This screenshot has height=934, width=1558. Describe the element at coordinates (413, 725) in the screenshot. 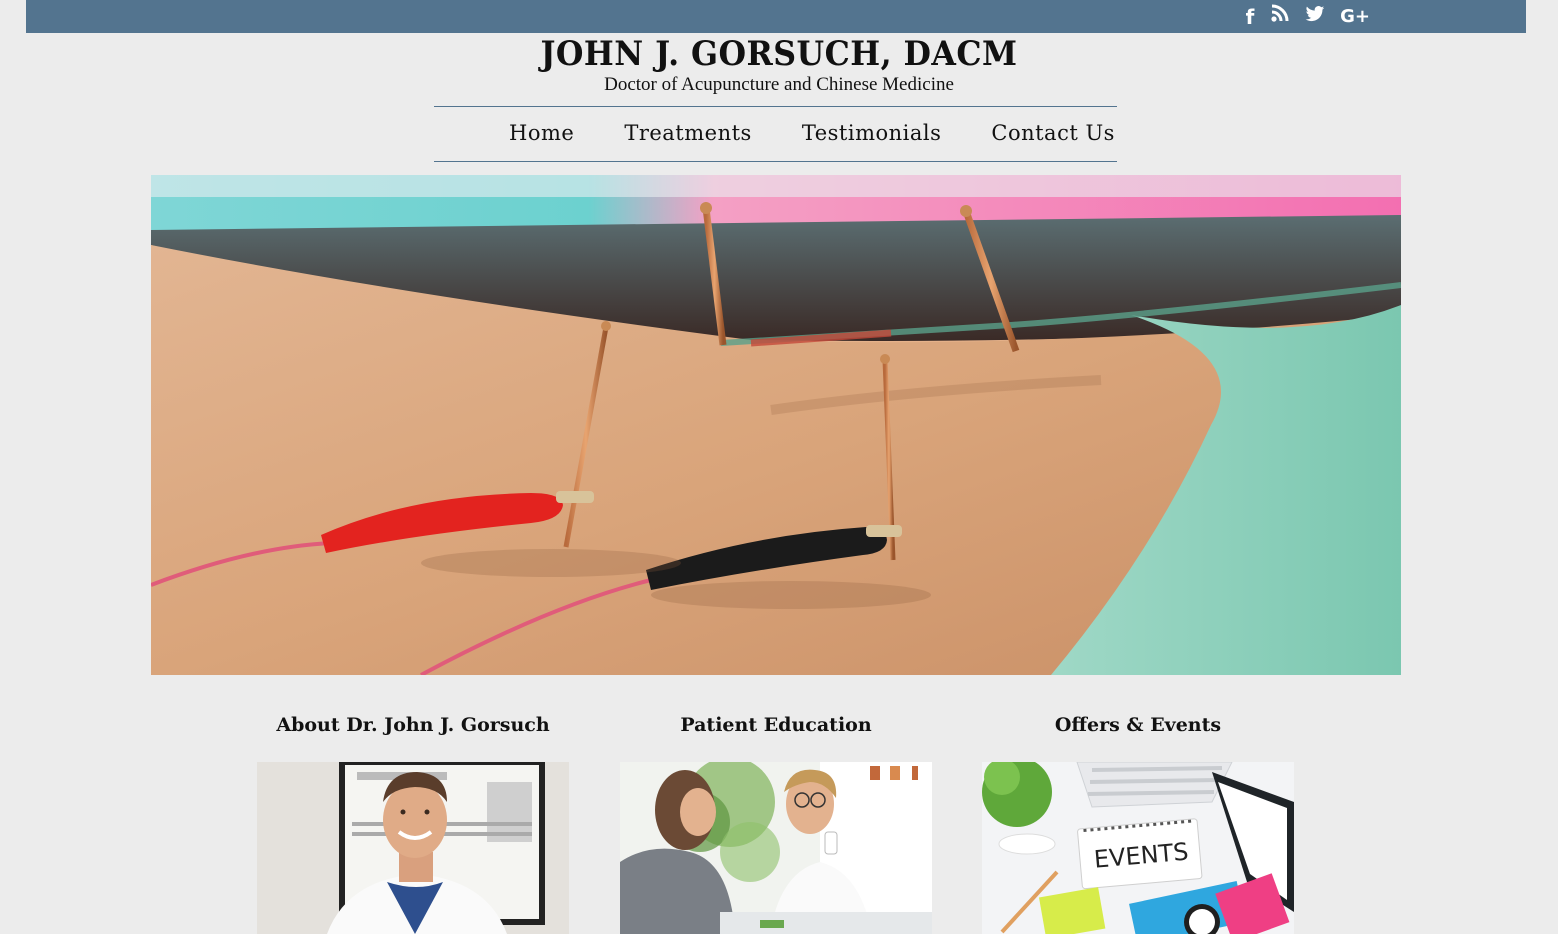

I see `about-heading: About Dr. John J. Gorsuch` at that location.